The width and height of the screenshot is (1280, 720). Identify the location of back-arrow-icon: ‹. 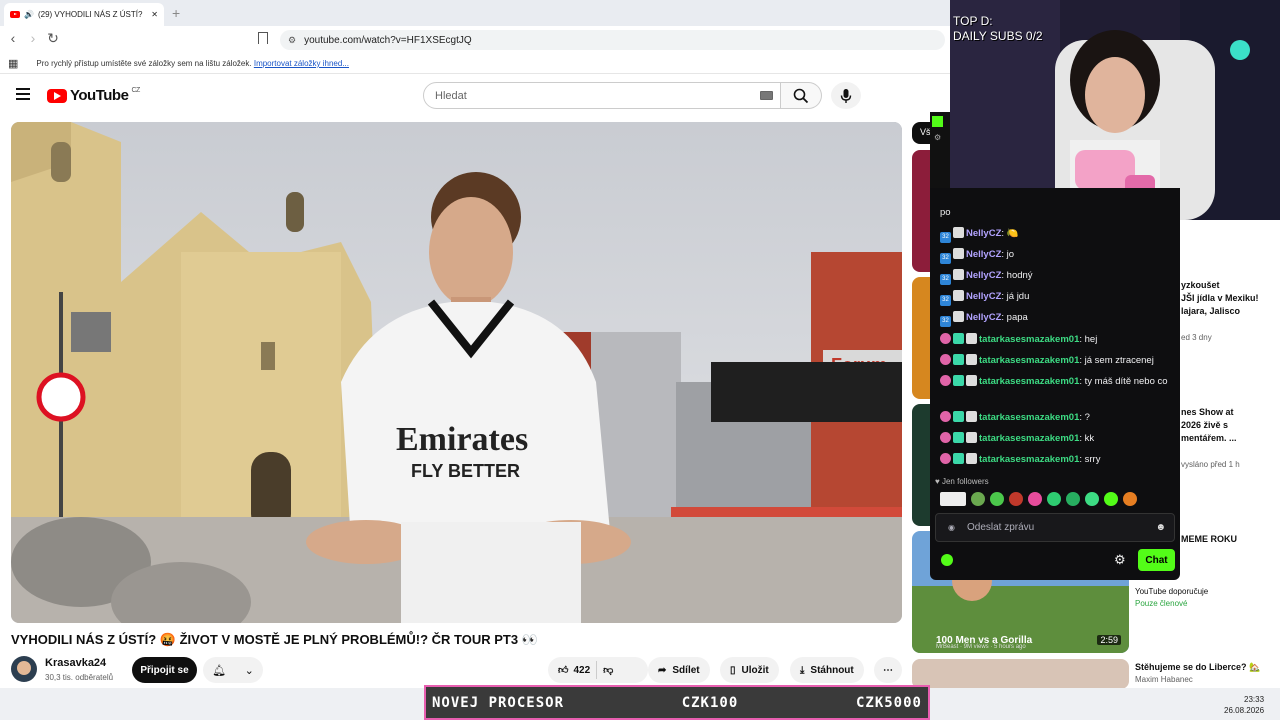
(13, 38).